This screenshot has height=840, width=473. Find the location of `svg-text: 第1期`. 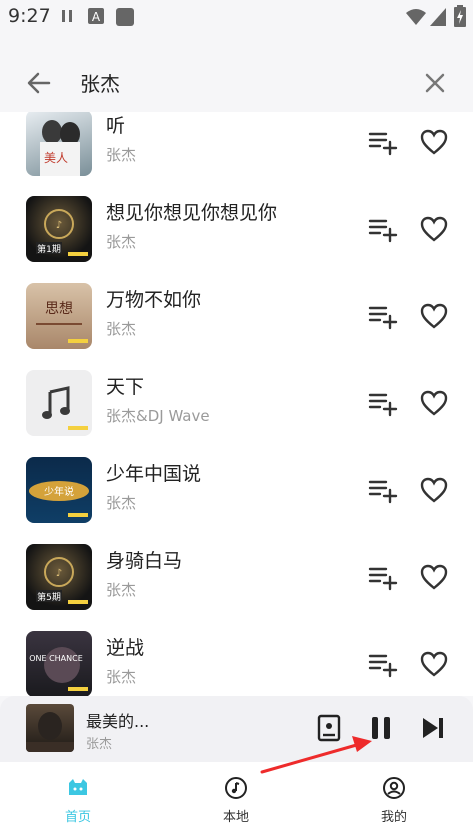

svg-text: 第1期 is located at coordinates (49, 249).